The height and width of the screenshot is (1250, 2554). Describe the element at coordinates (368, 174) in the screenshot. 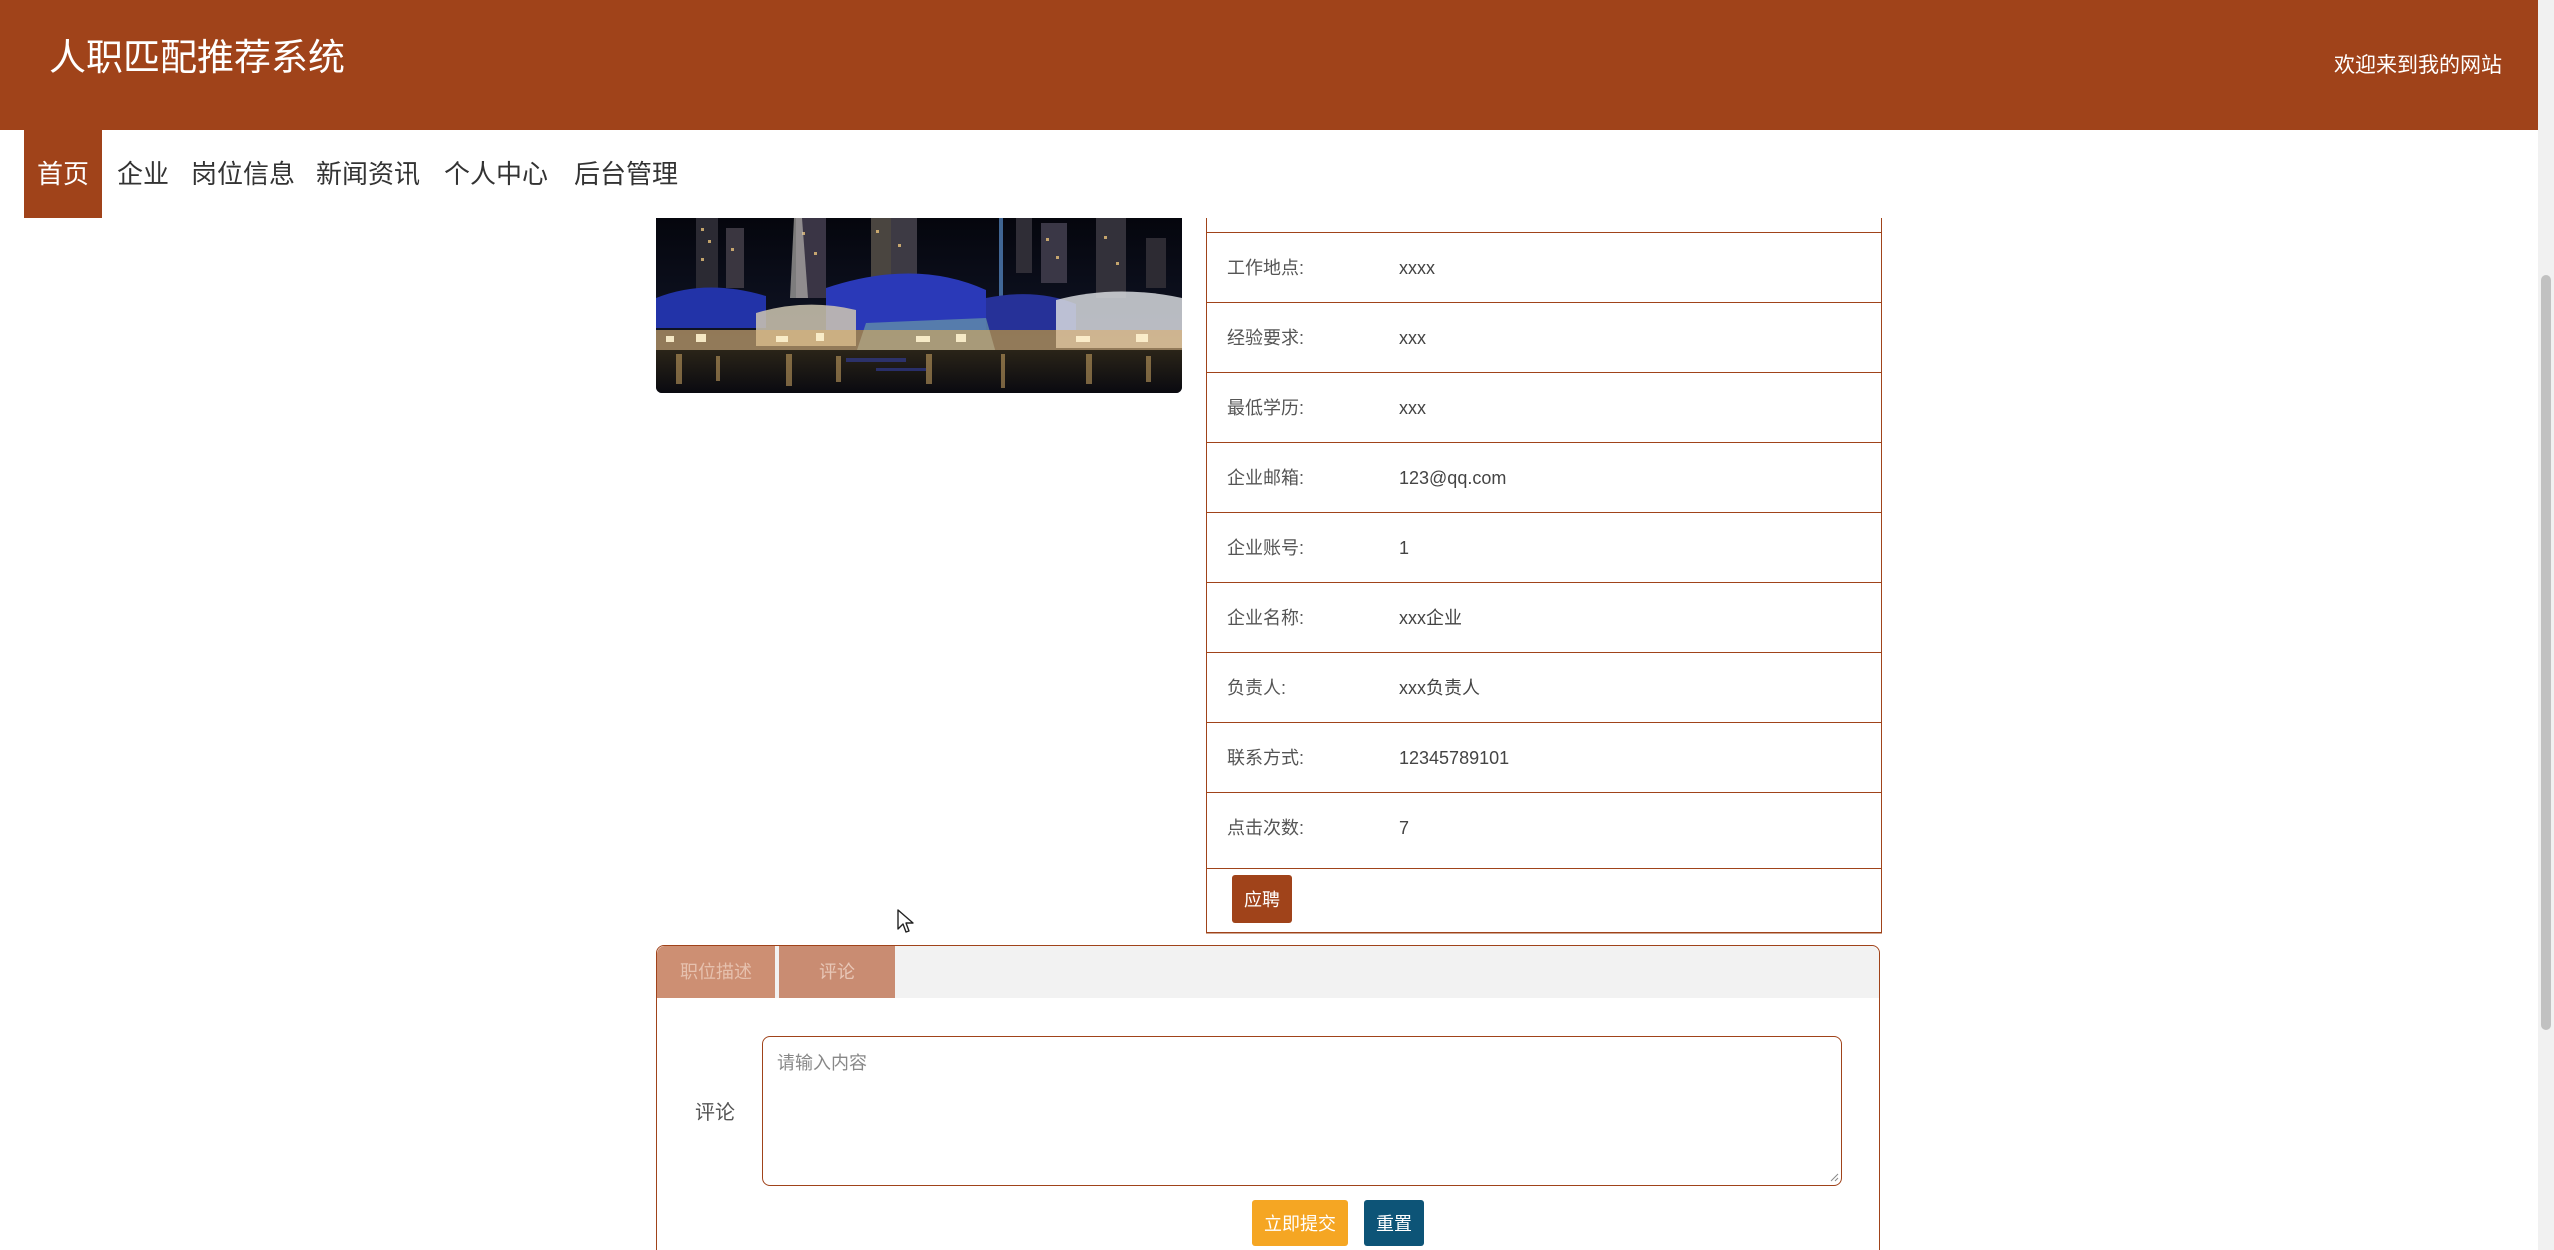

I see `nav-item-news: 新闻资讯` at that location.